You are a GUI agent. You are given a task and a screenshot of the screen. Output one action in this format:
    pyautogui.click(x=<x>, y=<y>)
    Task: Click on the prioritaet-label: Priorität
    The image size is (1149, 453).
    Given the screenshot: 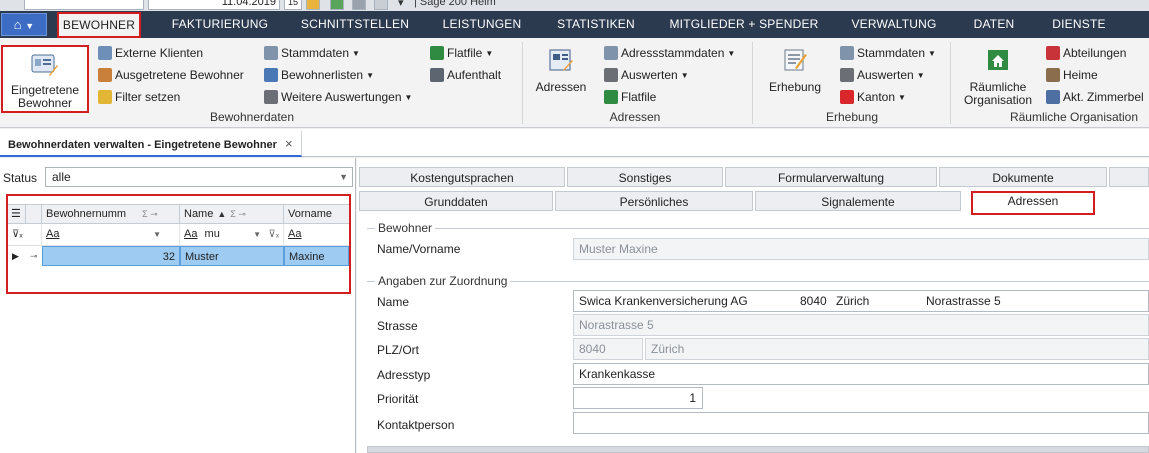 What is the action you would take?
    pyautogui.click(x=398, y=399)
    